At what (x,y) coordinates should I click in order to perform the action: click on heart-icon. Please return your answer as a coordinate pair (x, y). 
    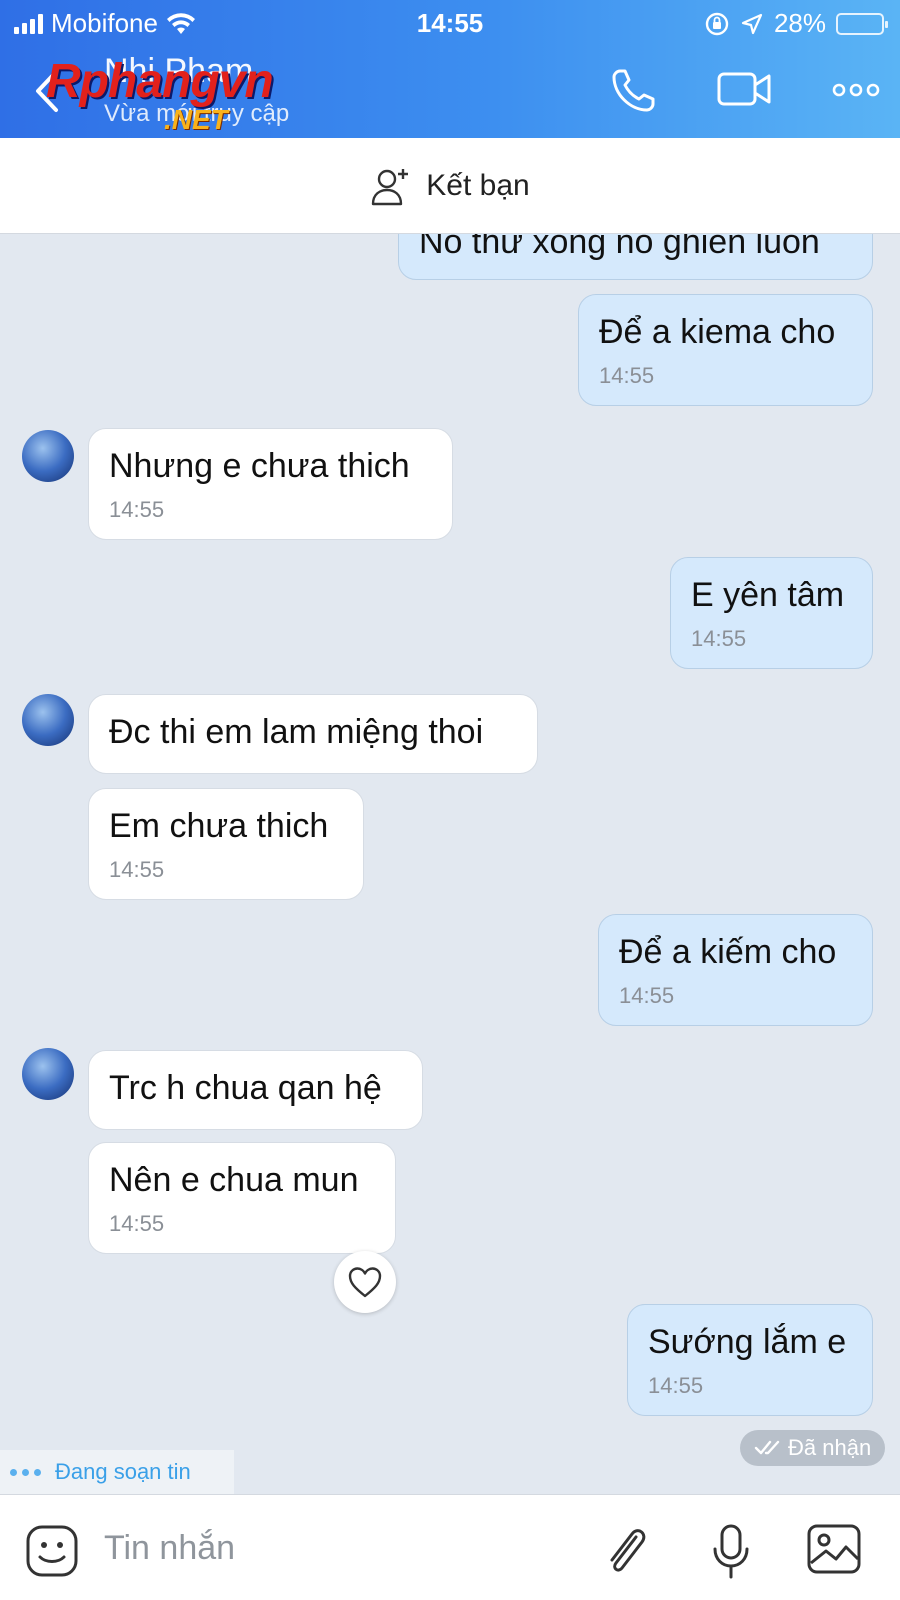
    Looking at the image, I should click on (365, 1282).